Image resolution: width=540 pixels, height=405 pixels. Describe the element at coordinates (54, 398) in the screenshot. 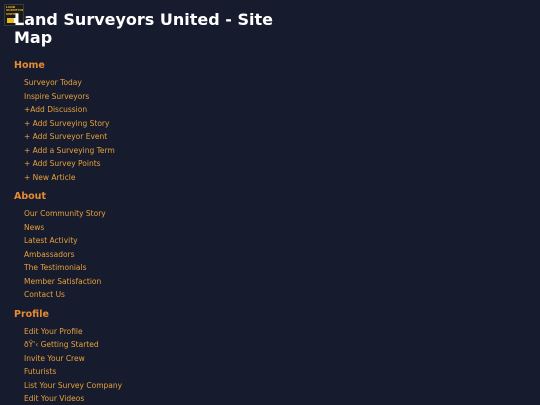

I see `site-map-link: Edit Your Videos` at that location.